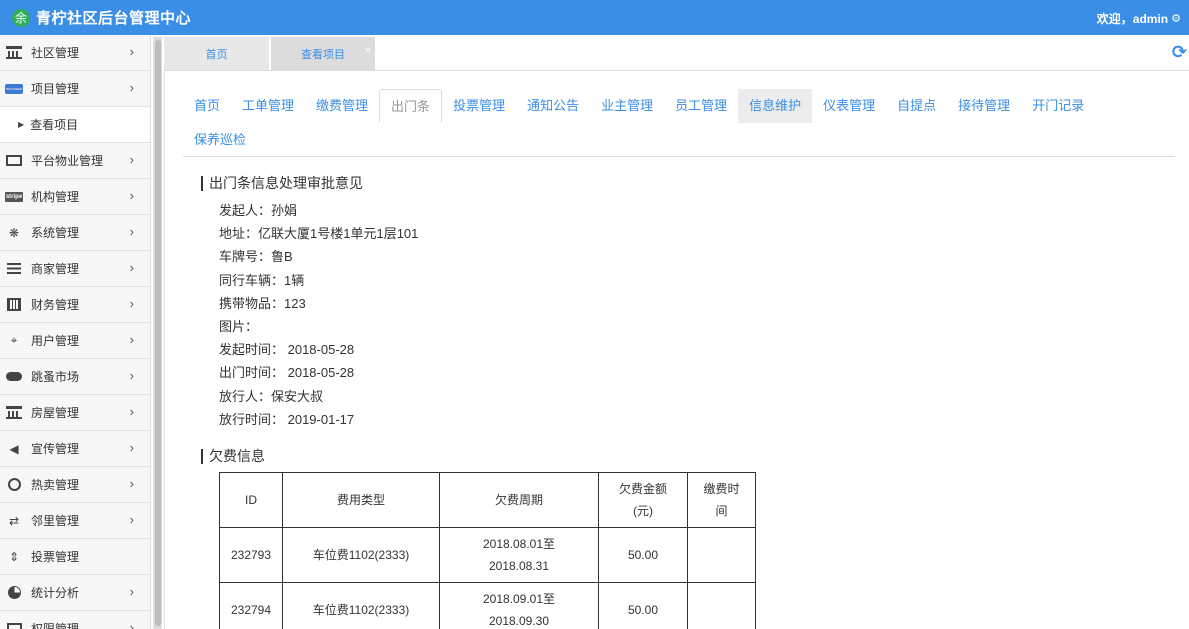 This screenshot has height=629, width=1189. I want to click on sidebar-item-organization: stripe 机构管理 ›, so click(75, 197).